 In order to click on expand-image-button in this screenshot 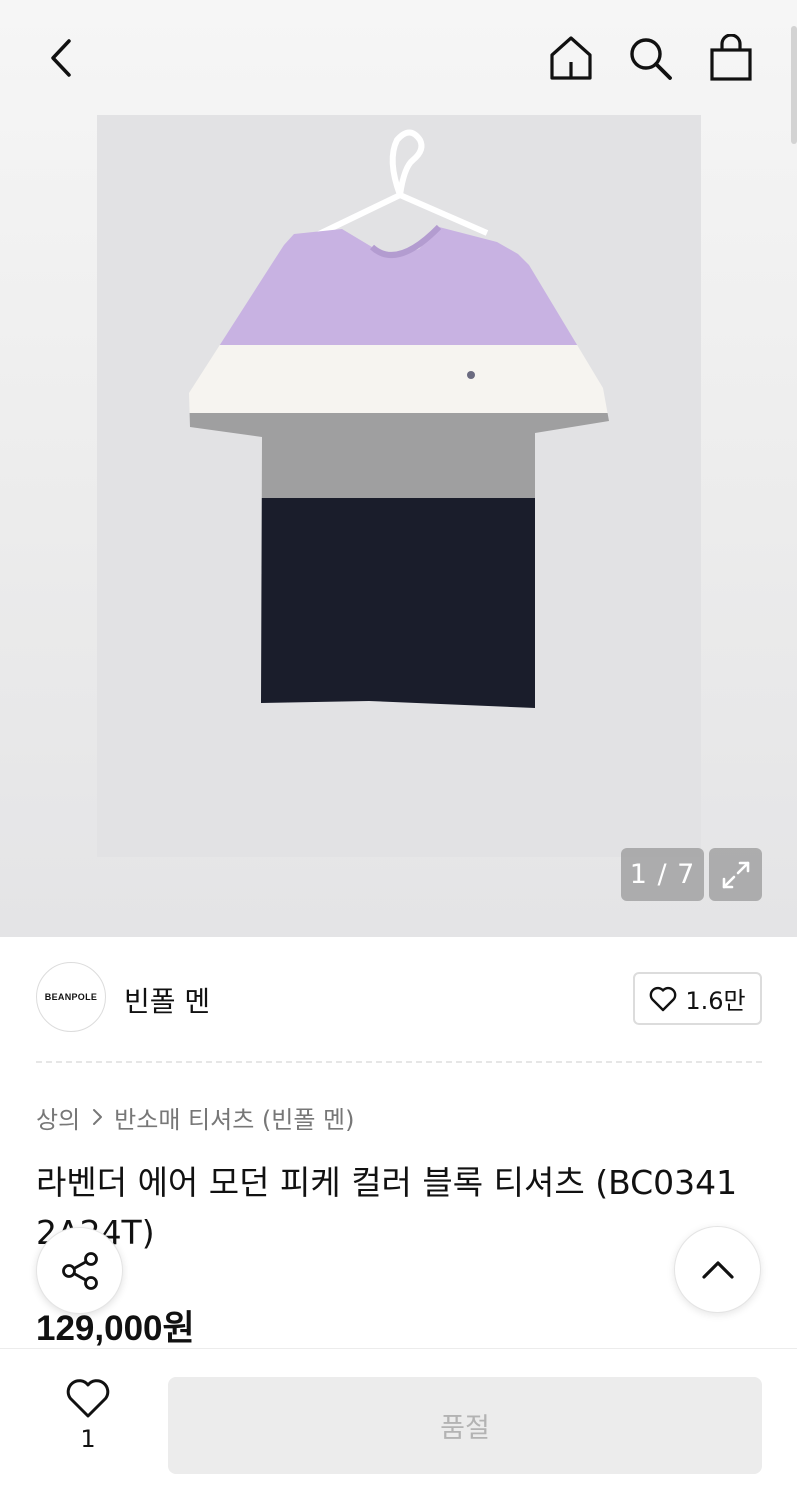, I will do `click(735, 874)`.